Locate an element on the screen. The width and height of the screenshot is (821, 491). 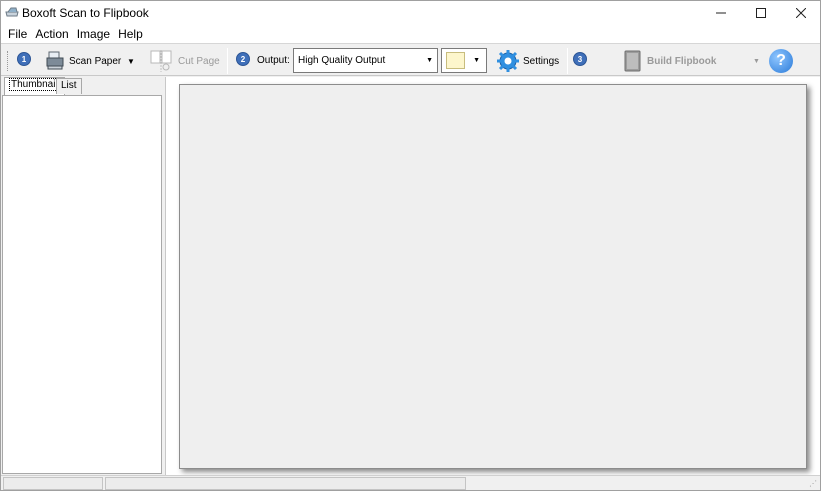
window-title: Boxoft Scan to Flipbook is located at coordinates (85, 13).